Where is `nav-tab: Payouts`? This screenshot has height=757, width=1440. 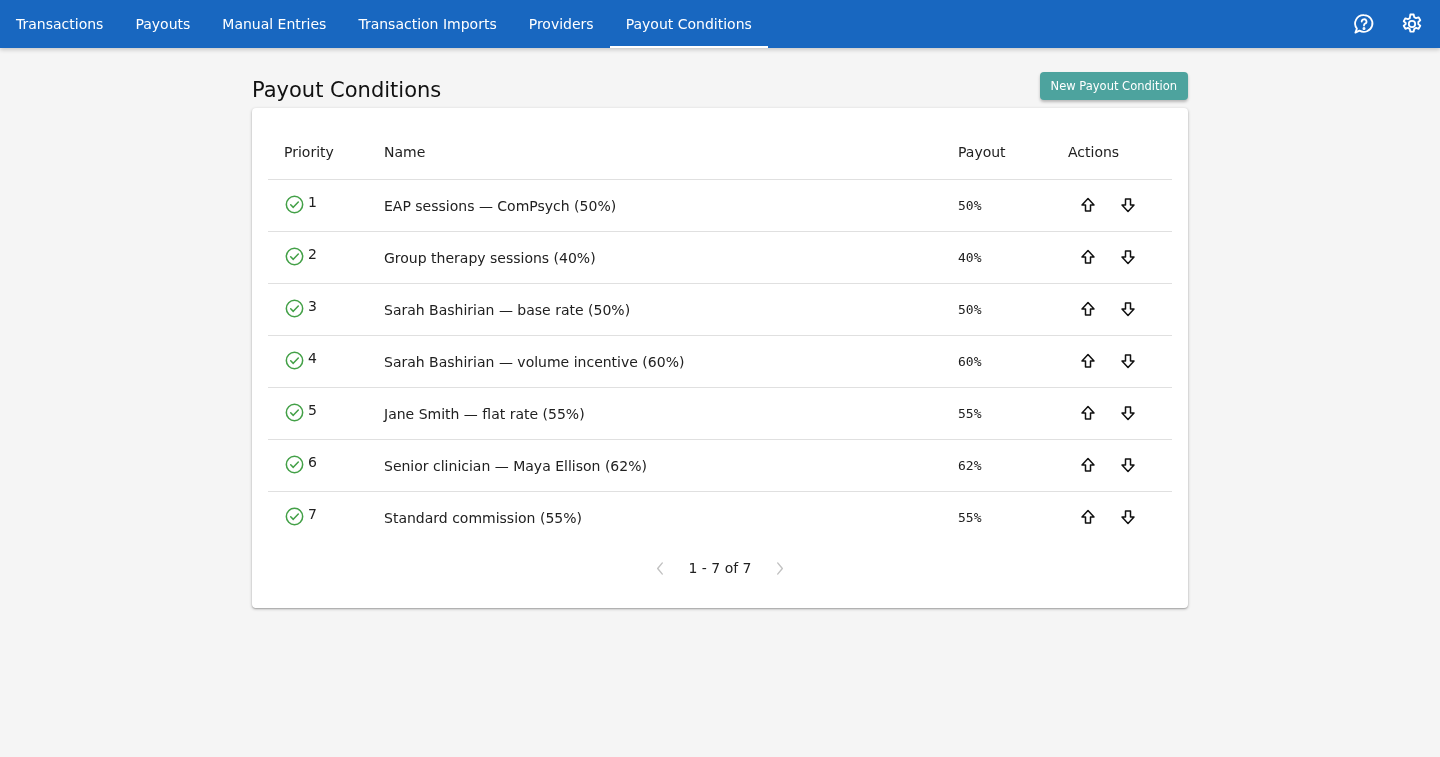 nav-tab: Payouts is located at coordinates (163, 24).